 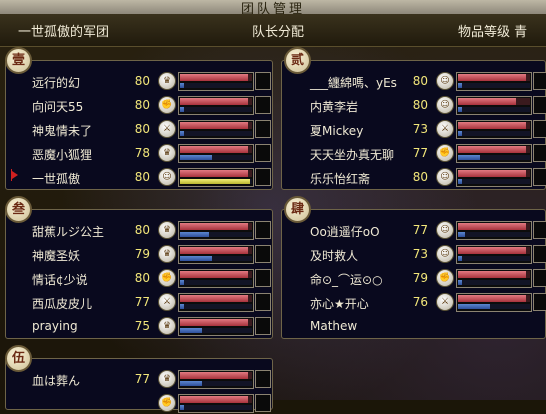 What do you see at coordinates (152, 278) in the screenshot?
I see `member-row: 情话¢少说 80 ✊` at bounding box center [152, 278].